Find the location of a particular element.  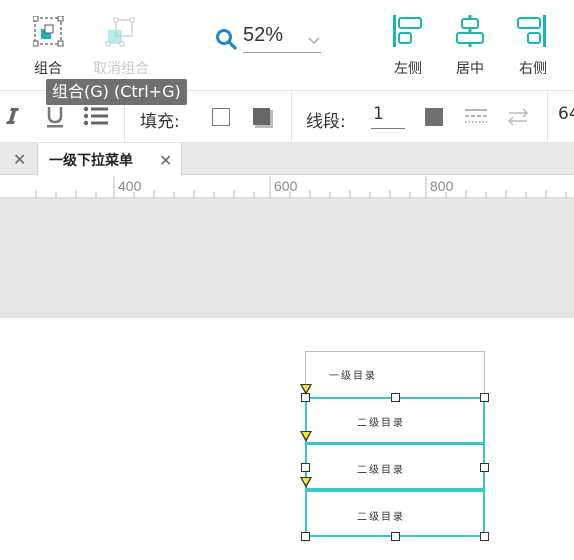

fill-label: 填充: is located at coordinates (160, 122).